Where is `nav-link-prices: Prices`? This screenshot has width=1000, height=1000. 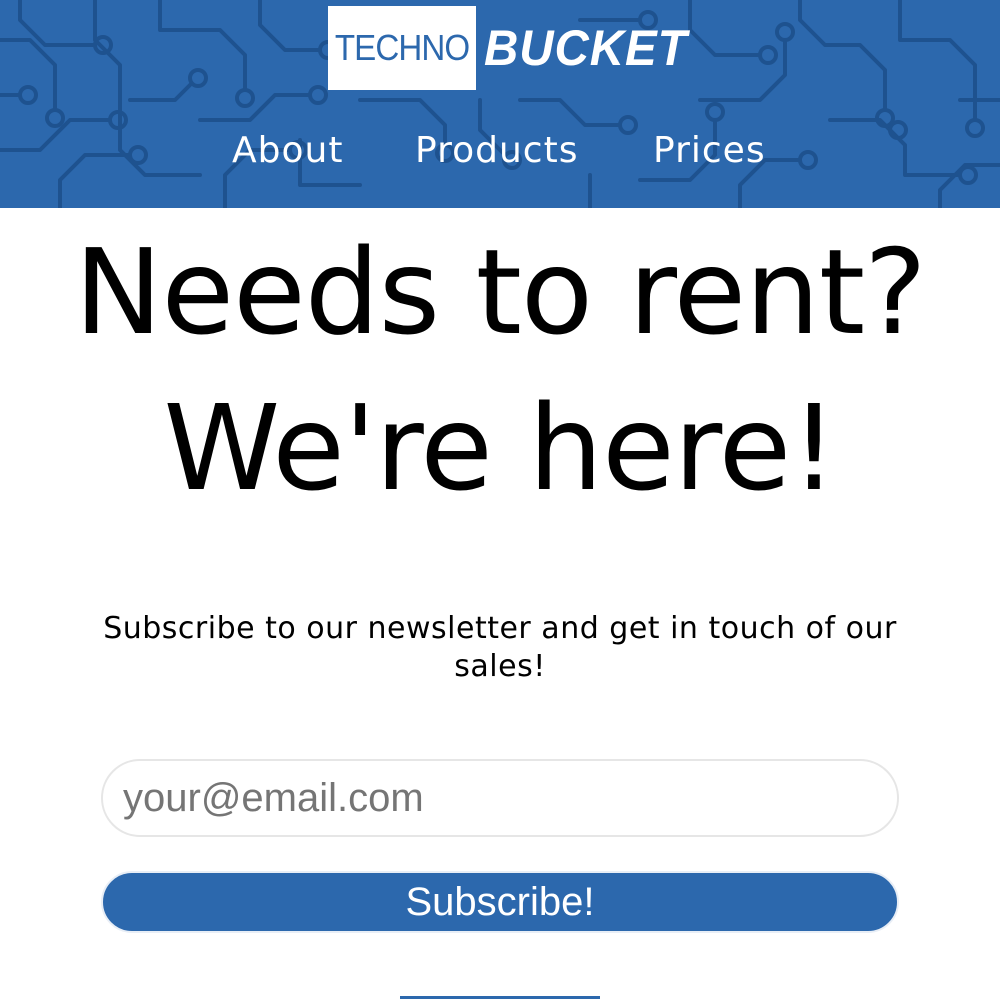 nav-link-prices: Prices is located at coordinates (709, 150).